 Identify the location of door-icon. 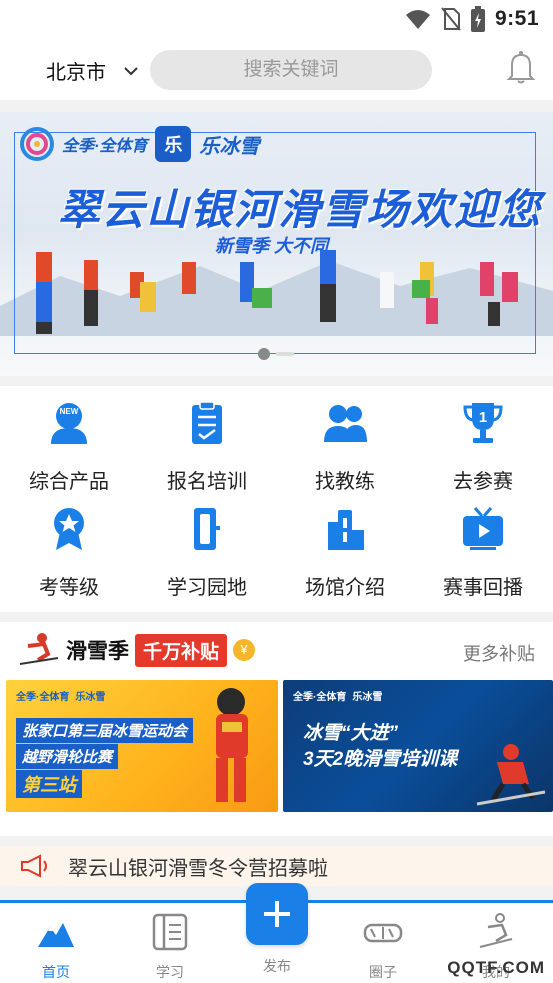
(207, 529).